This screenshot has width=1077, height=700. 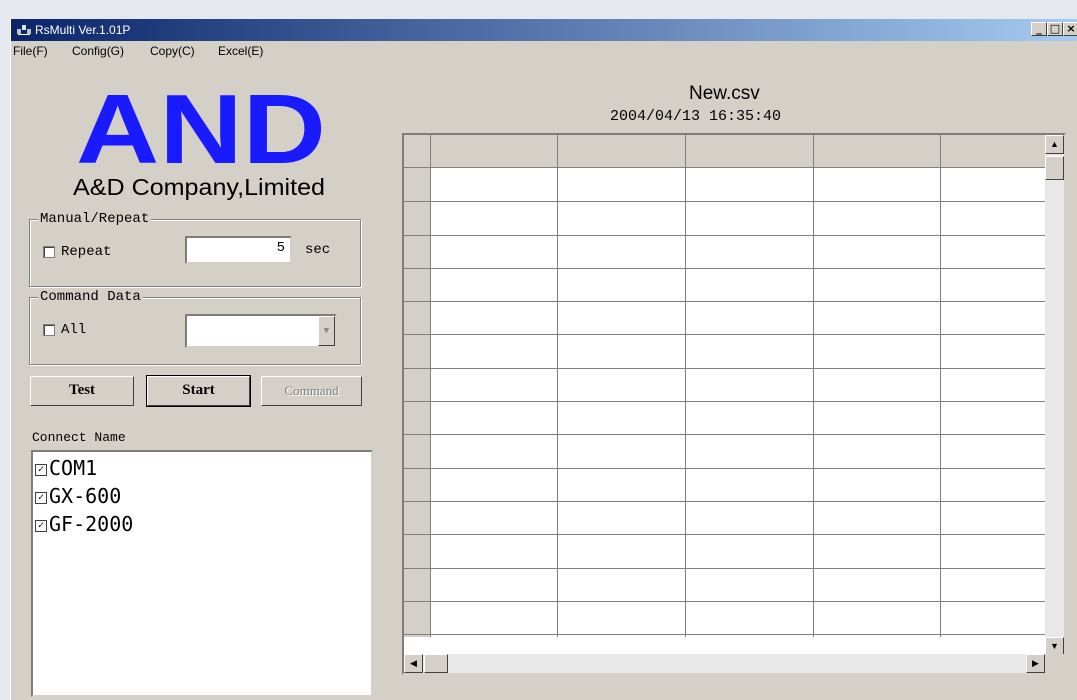 What do you see at coordinates (98, 51) in the screenshot?
I see `menu-config: Config(G)` at bounding box center [98, 51].